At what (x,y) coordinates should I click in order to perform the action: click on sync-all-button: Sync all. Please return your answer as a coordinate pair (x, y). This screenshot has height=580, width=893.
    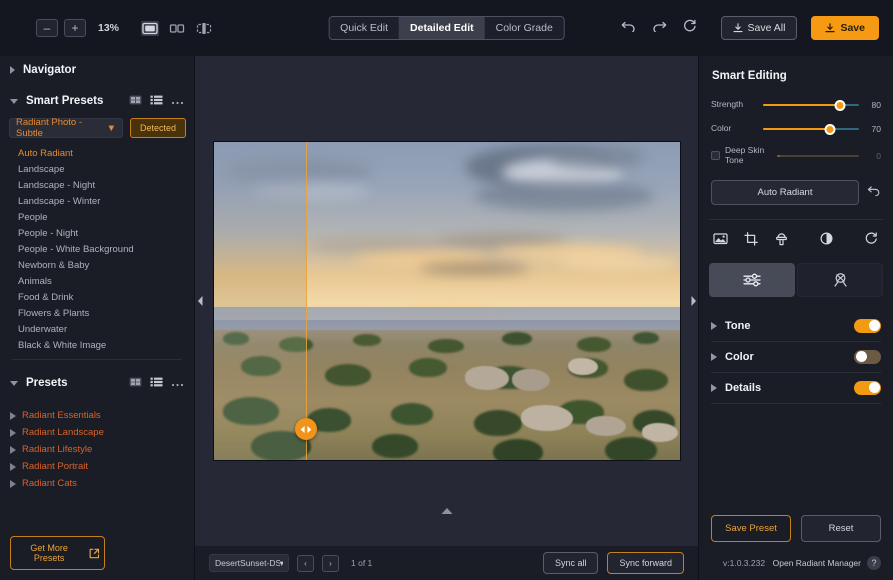
    Looking at the image, I should click on (570, 563).